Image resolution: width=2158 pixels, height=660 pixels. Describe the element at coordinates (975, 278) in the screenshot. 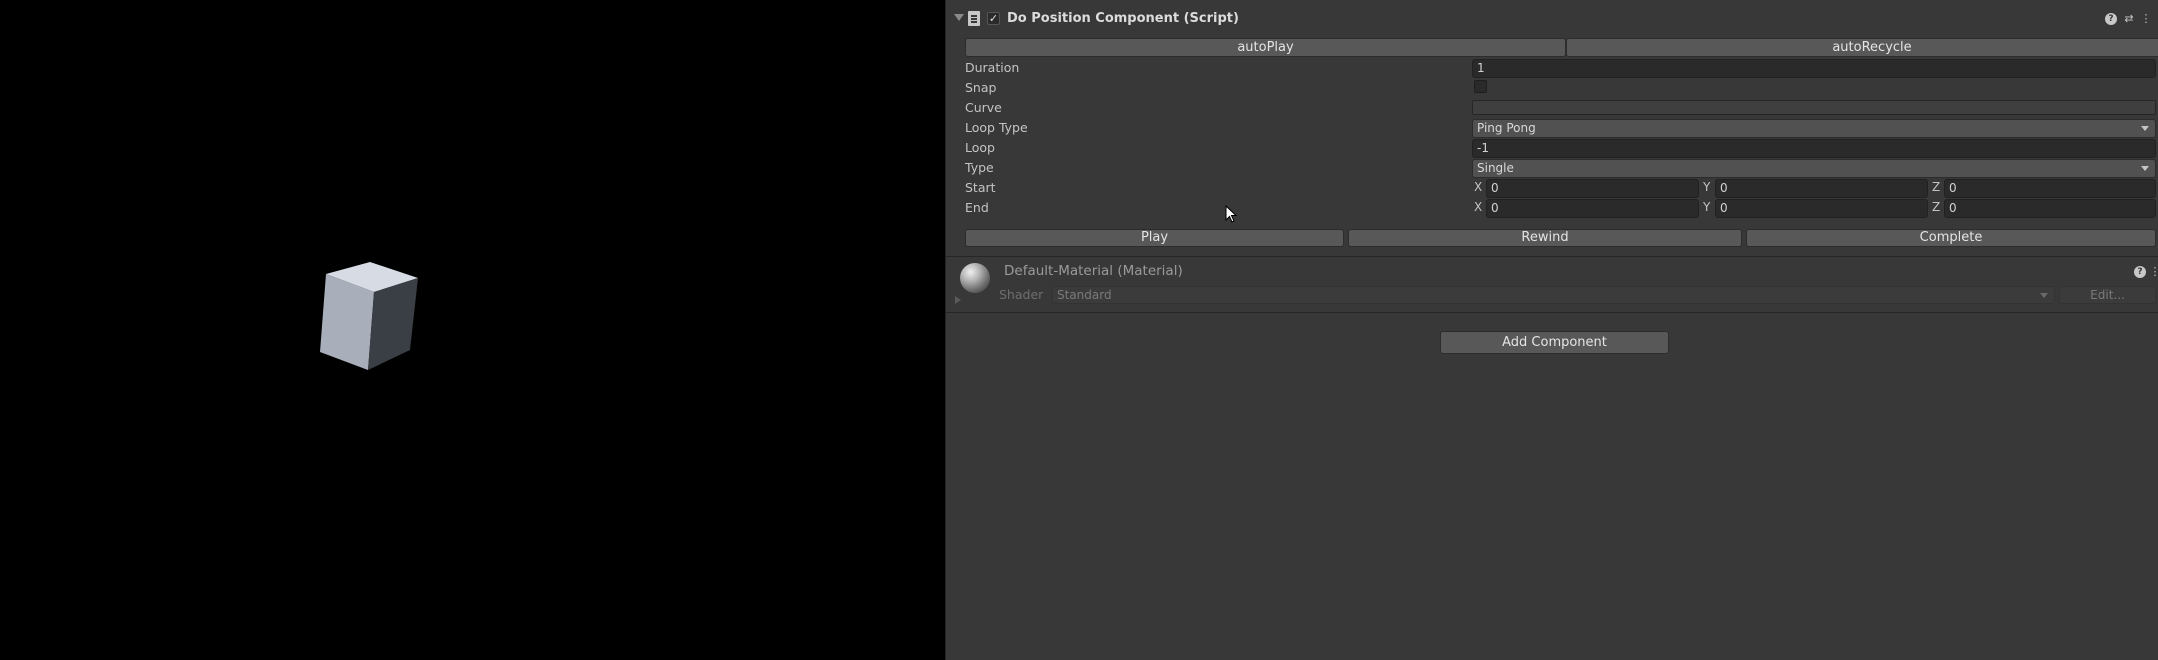

I see `material-sphere-icon` at that location.